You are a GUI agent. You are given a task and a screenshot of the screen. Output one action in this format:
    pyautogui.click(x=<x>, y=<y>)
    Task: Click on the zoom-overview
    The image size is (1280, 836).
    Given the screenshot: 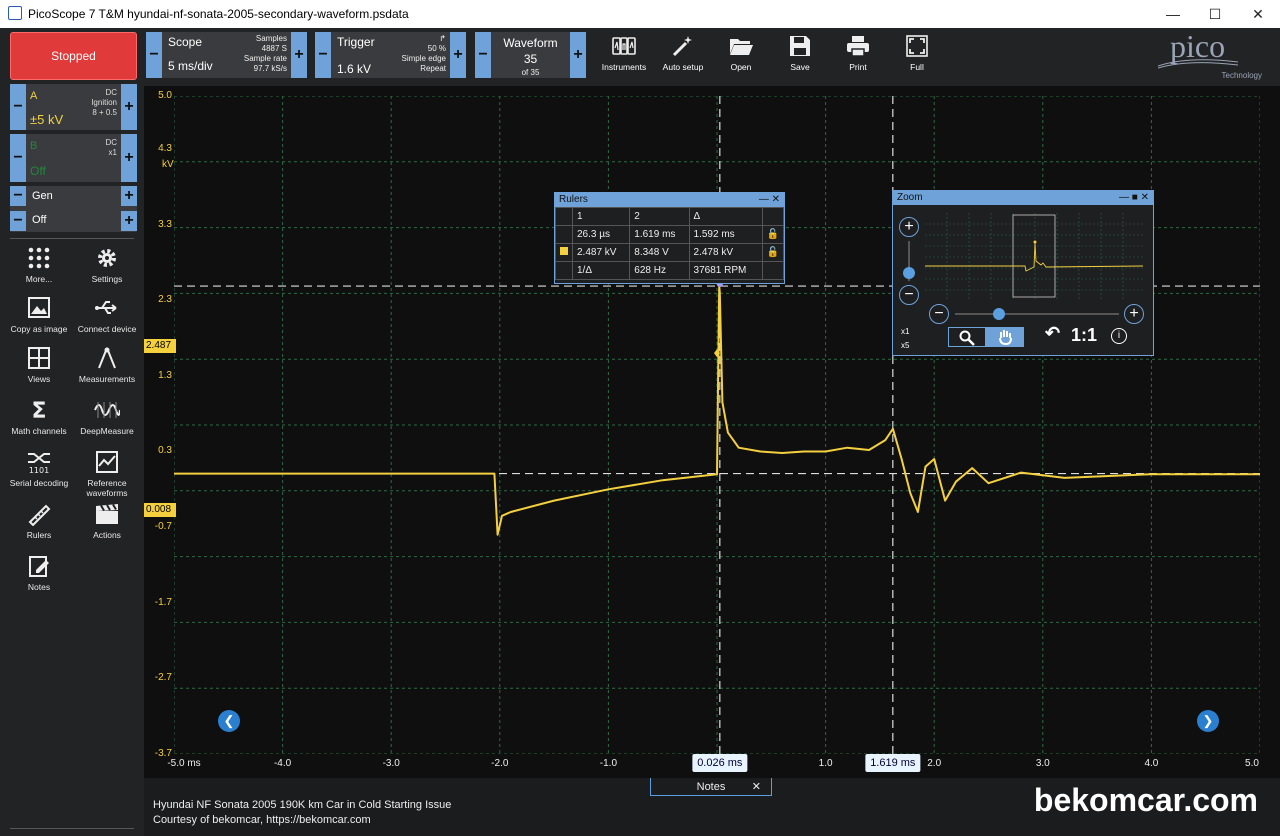 What is the action you would take?
    pyautogui.click(x=1034, y=257)
    